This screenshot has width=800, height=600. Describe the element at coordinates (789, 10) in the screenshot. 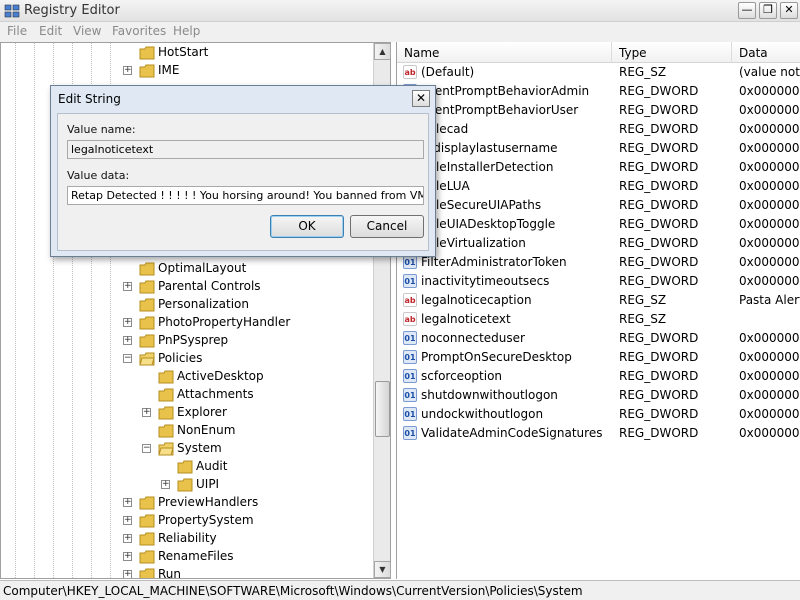

I see `close-button: ✕` at that location.